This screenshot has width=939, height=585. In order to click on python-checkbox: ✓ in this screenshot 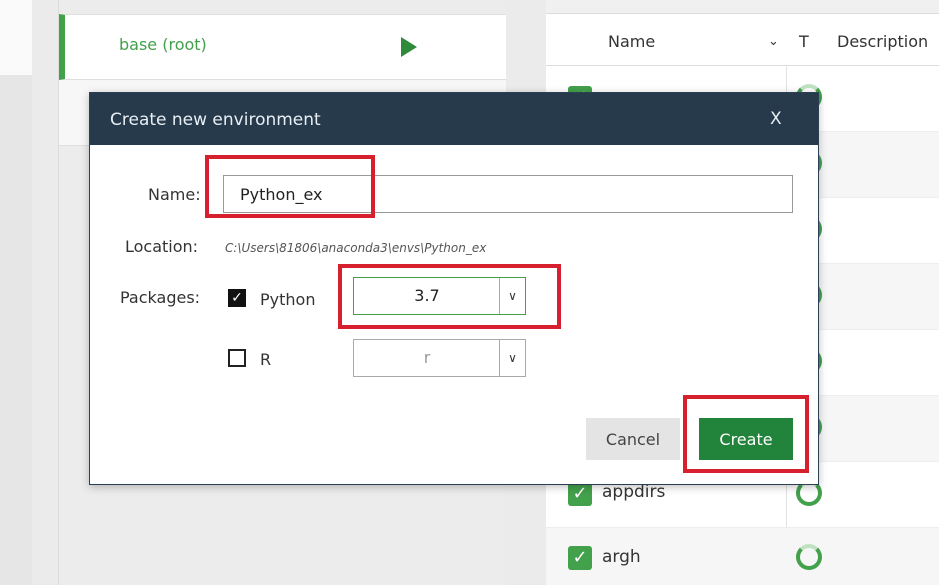, I will do `click(237, 298)`.